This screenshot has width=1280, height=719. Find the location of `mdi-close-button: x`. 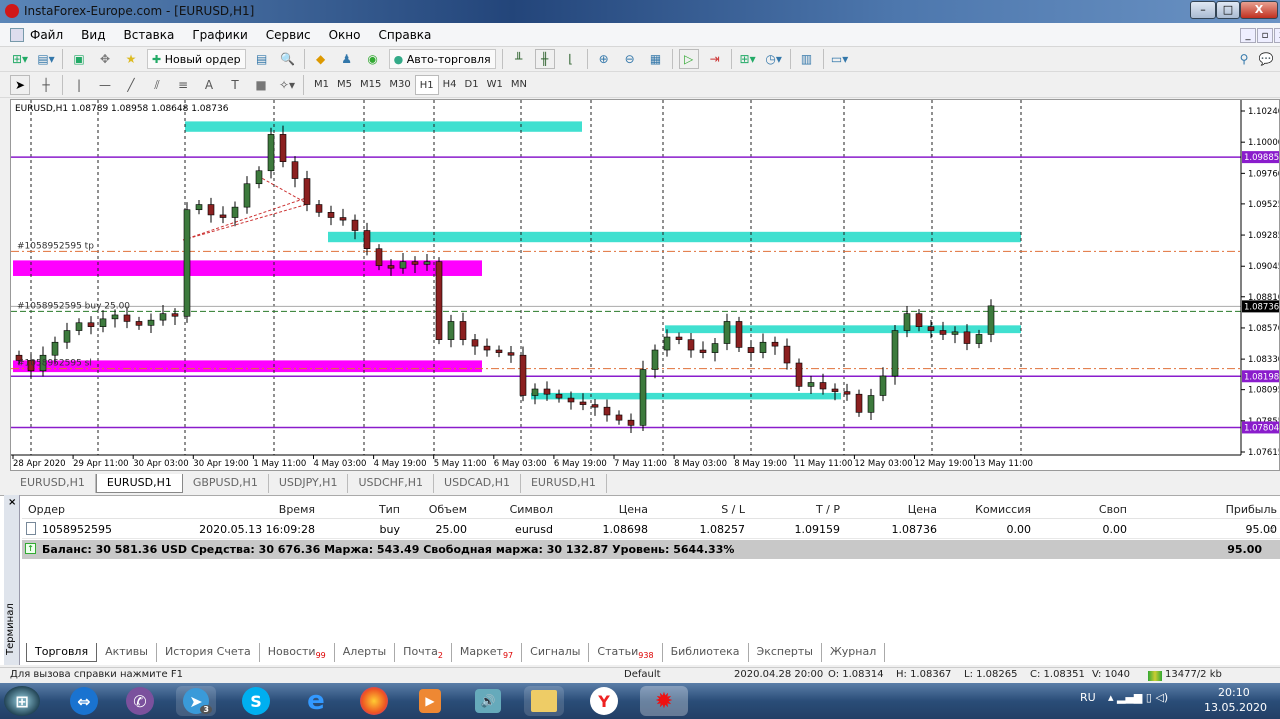

mdi-close-button: x is located at coordinates (1277, 35).